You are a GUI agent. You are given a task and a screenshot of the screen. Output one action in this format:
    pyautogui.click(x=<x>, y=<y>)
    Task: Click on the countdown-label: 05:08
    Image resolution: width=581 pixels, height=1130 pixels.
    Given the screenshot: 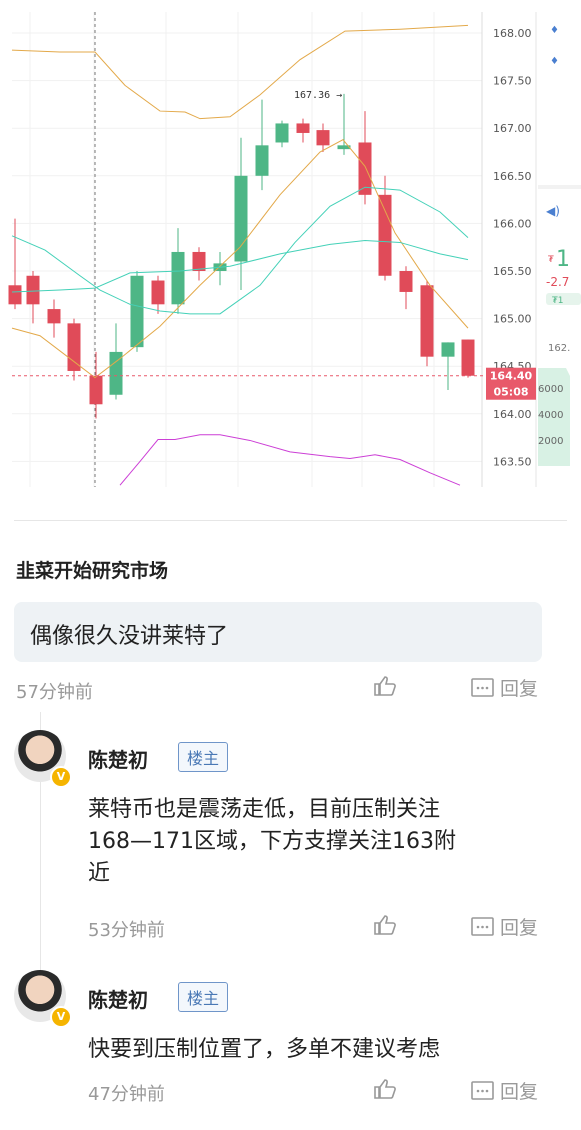 What is the action you would take?
    pyautogui.click(x=510, y=392)
    